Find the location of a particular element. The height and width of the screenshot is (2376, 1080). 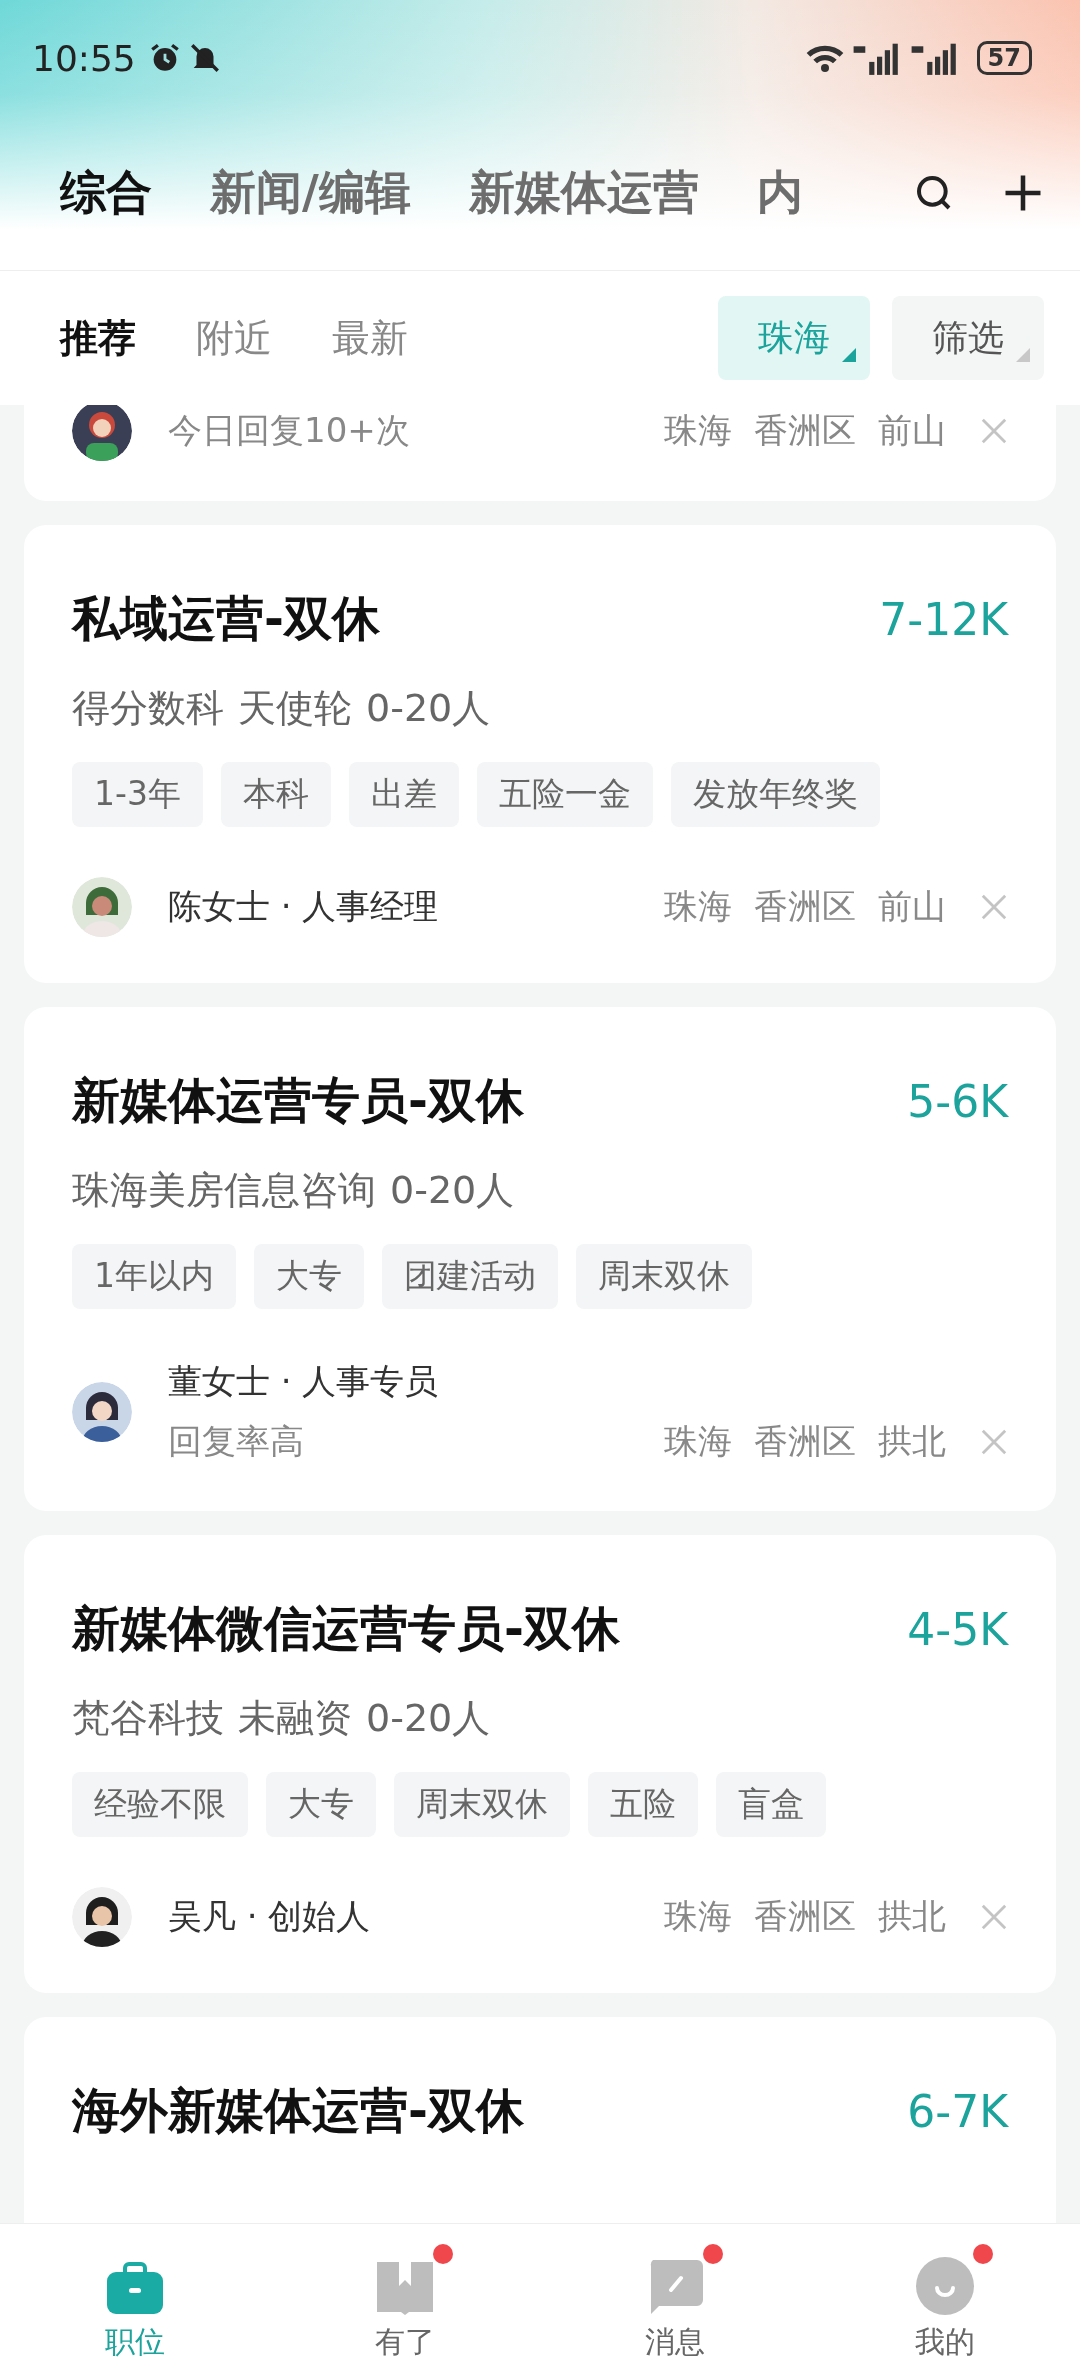

job-tag: 出差 is located at coordinates (403, 794).